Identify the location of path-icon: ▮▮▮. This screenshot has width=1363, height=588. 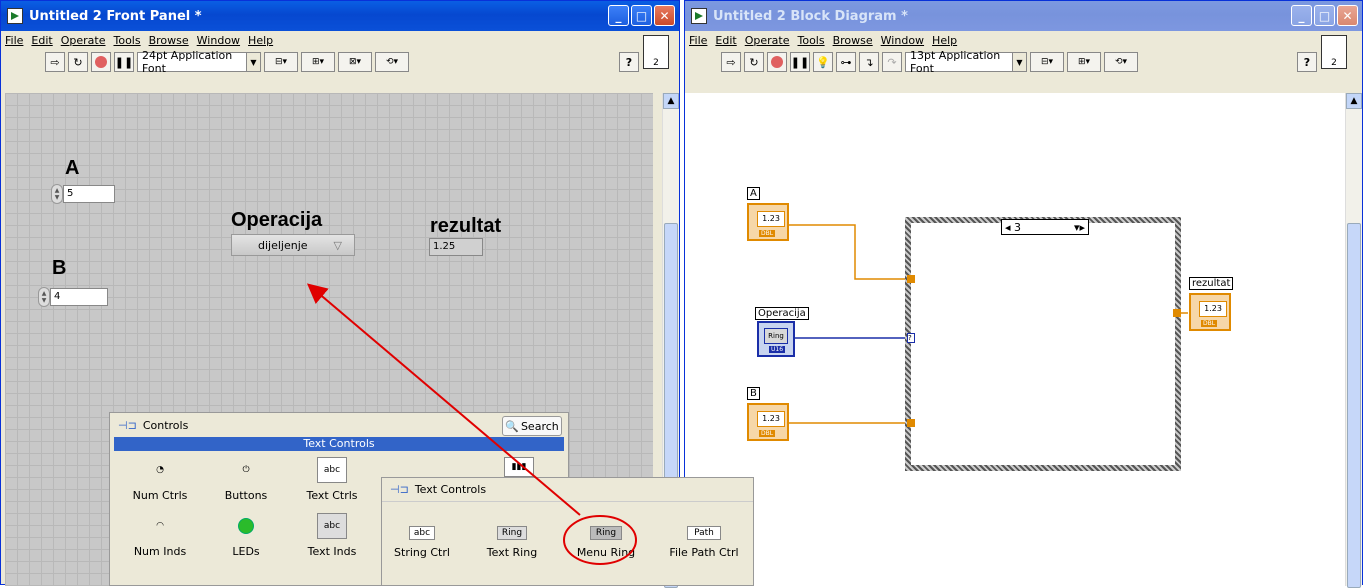
(519, 467).